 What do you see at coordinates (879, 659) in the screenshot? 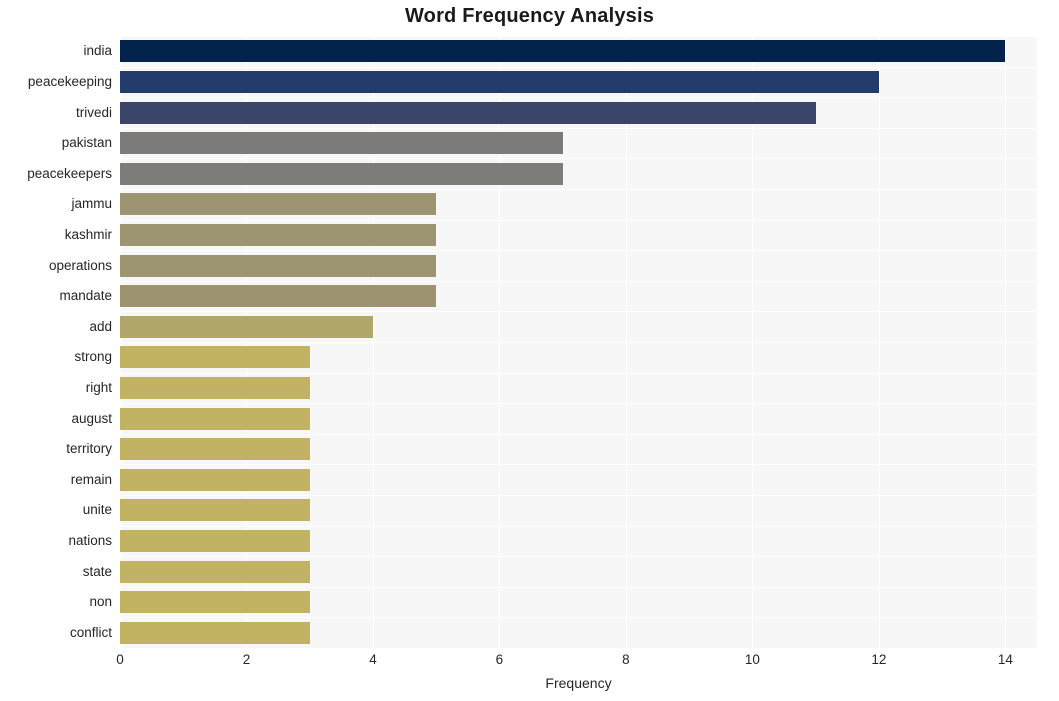
I see `x-axis-tick-label: 12` at bounding box center [879, 659].